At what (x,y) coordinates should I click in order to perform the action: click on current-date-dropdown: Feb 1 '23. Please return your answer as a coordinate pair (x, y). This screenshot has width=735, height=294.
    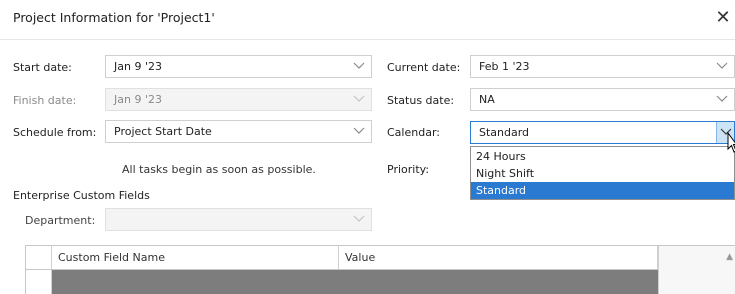
    Looking at the image, I should click on (602, 66).